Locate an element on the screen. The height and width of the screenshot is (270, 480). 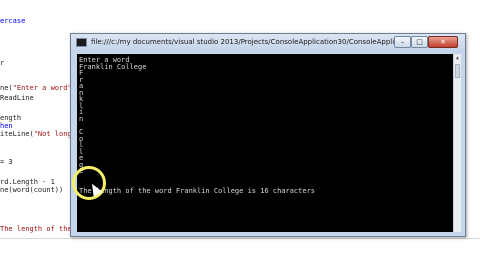
code-token: ne(word(count)) is located at coordinates (32, 190).